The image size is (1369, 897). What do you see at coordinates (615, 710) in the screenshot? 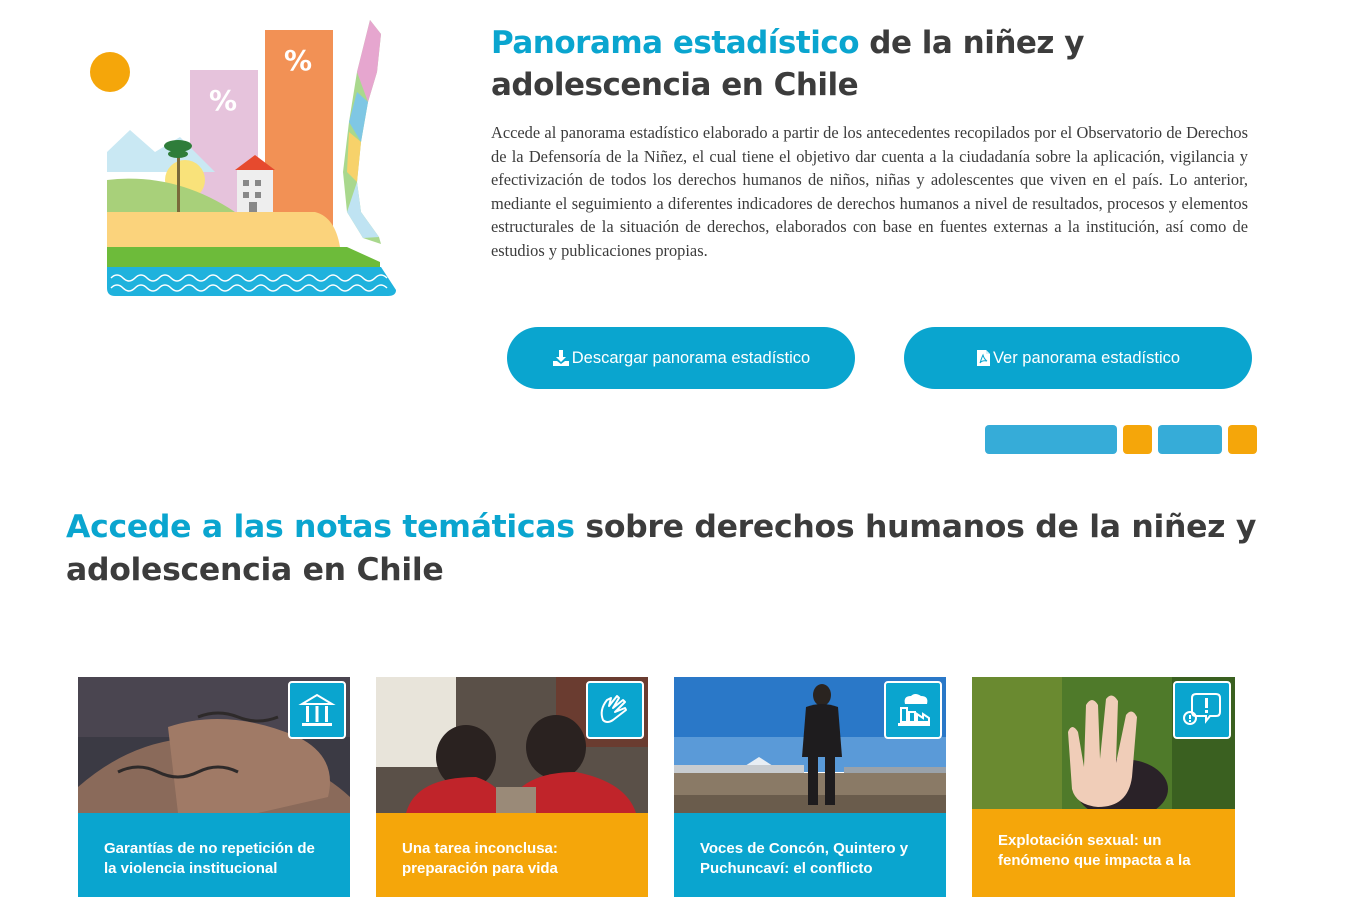
I see `hands-icon` at bounding box center [615, 710].